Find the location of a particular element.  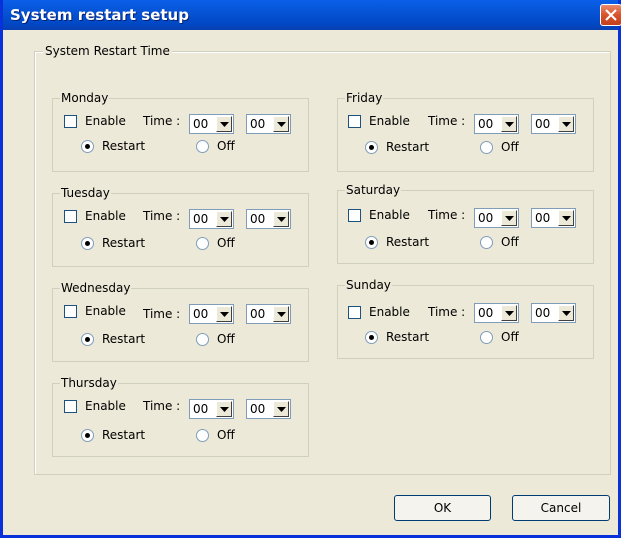

day-label-friday: Friday is located at coordinates (364, 98).